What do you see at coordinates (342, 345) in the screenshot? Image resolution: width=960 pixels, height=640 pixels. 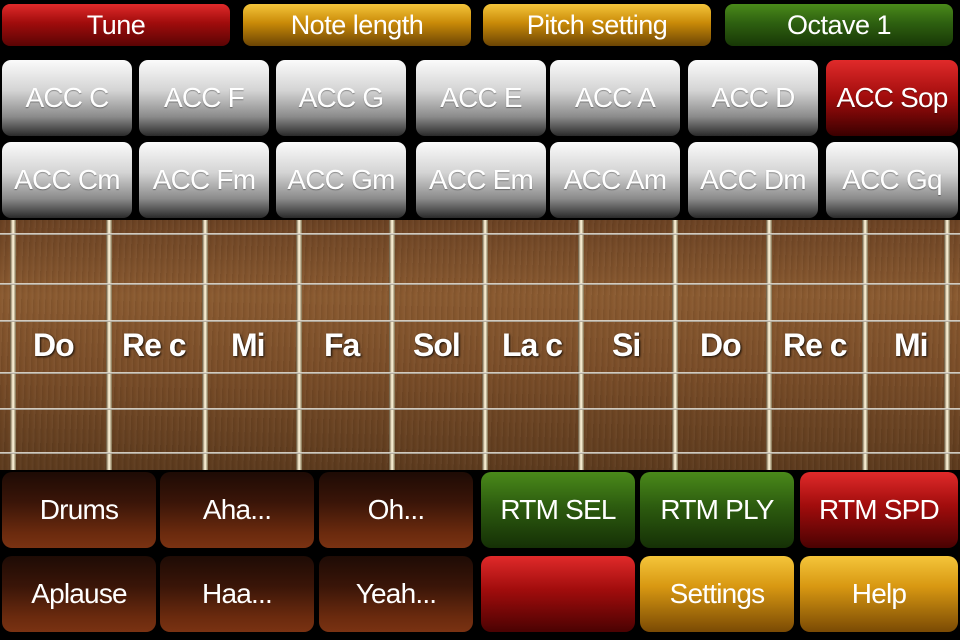 I see `note-fa: Fa` at bounding box center [342, 345].